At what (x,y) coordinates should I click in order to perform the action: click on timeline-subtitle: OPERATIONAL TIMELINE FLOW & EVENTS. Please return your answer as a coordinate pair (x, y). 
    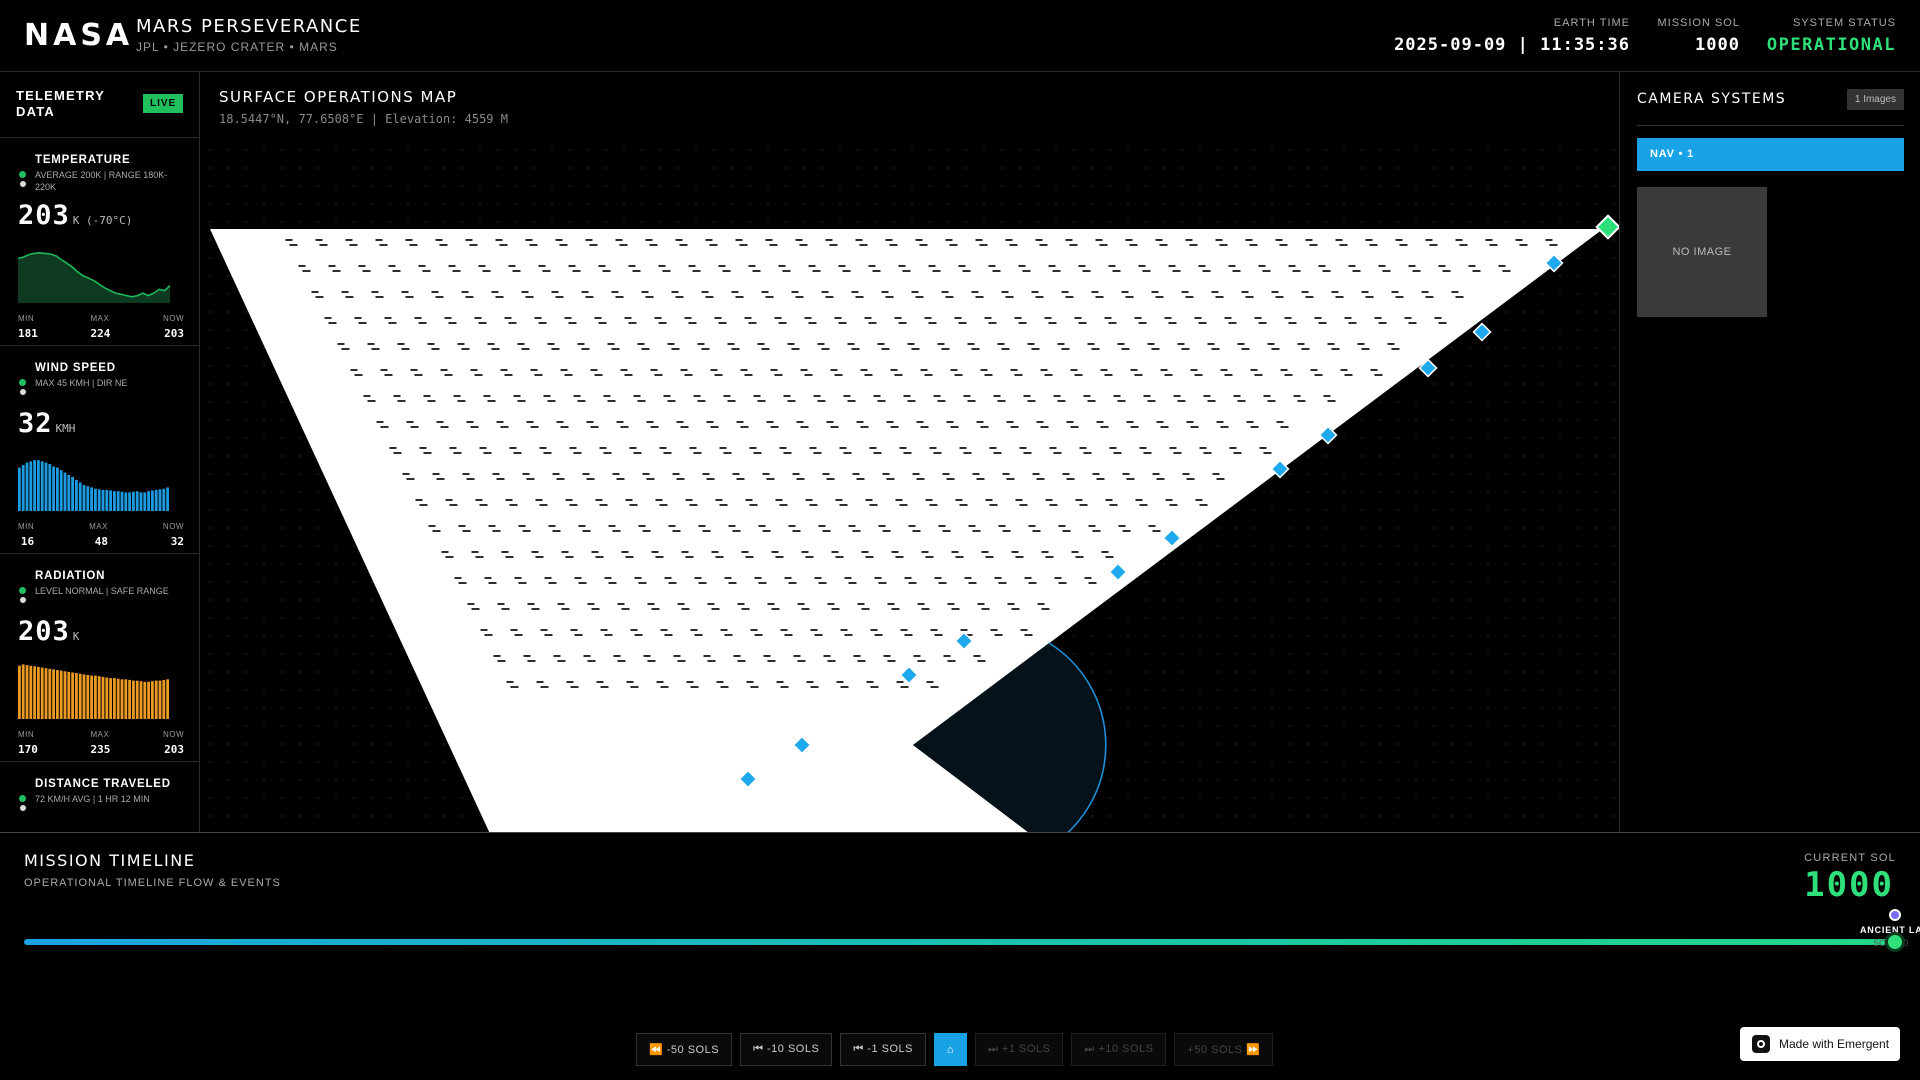
    Looking at the image, I should click on (152, 883).